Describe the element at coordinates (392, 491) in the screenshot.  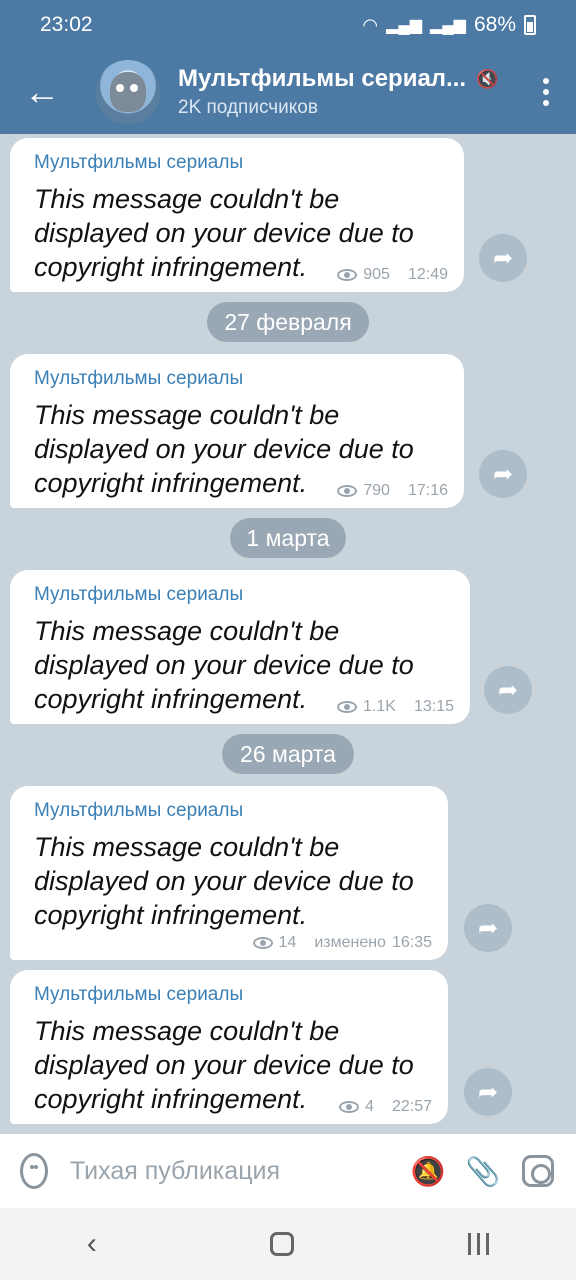
I see `message-meta: 790 17:16` at that location.